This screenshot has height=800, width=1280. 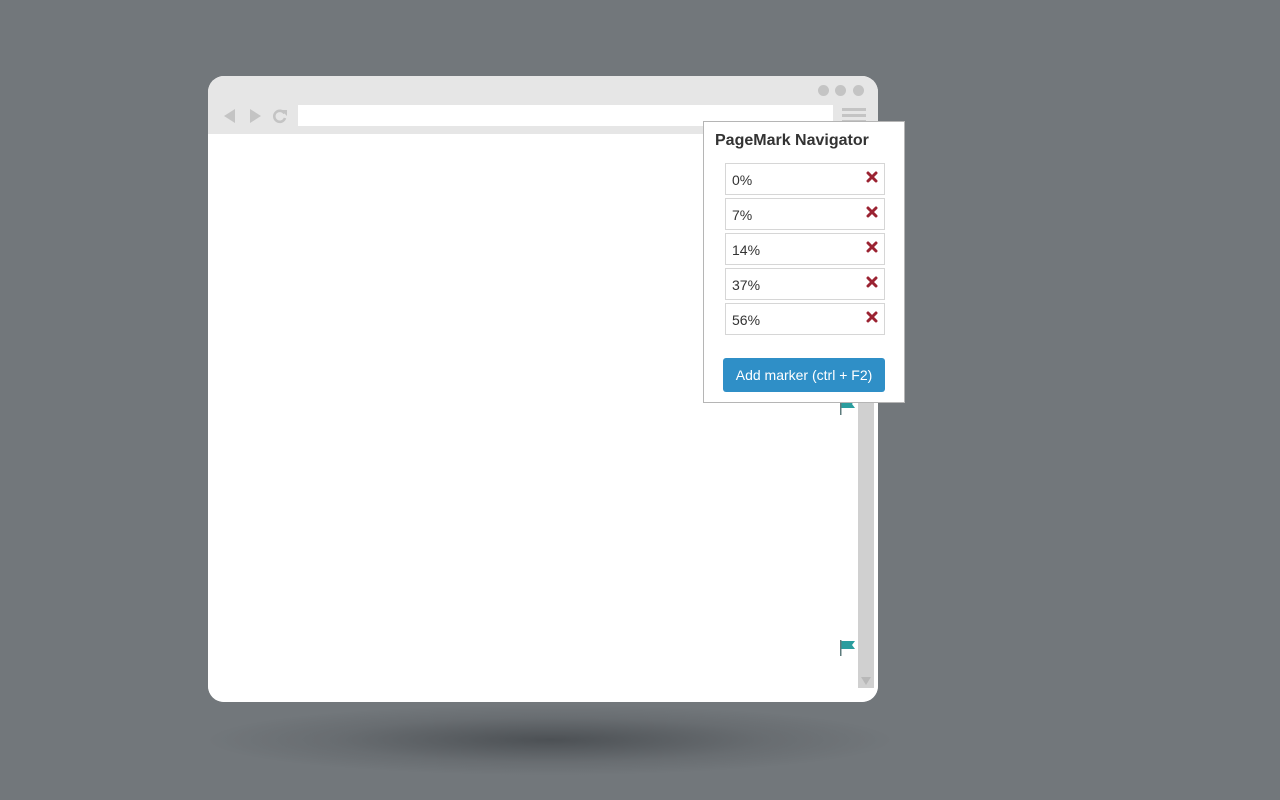 I want to click on marker-item: 0%, so click(x=805, y=179).